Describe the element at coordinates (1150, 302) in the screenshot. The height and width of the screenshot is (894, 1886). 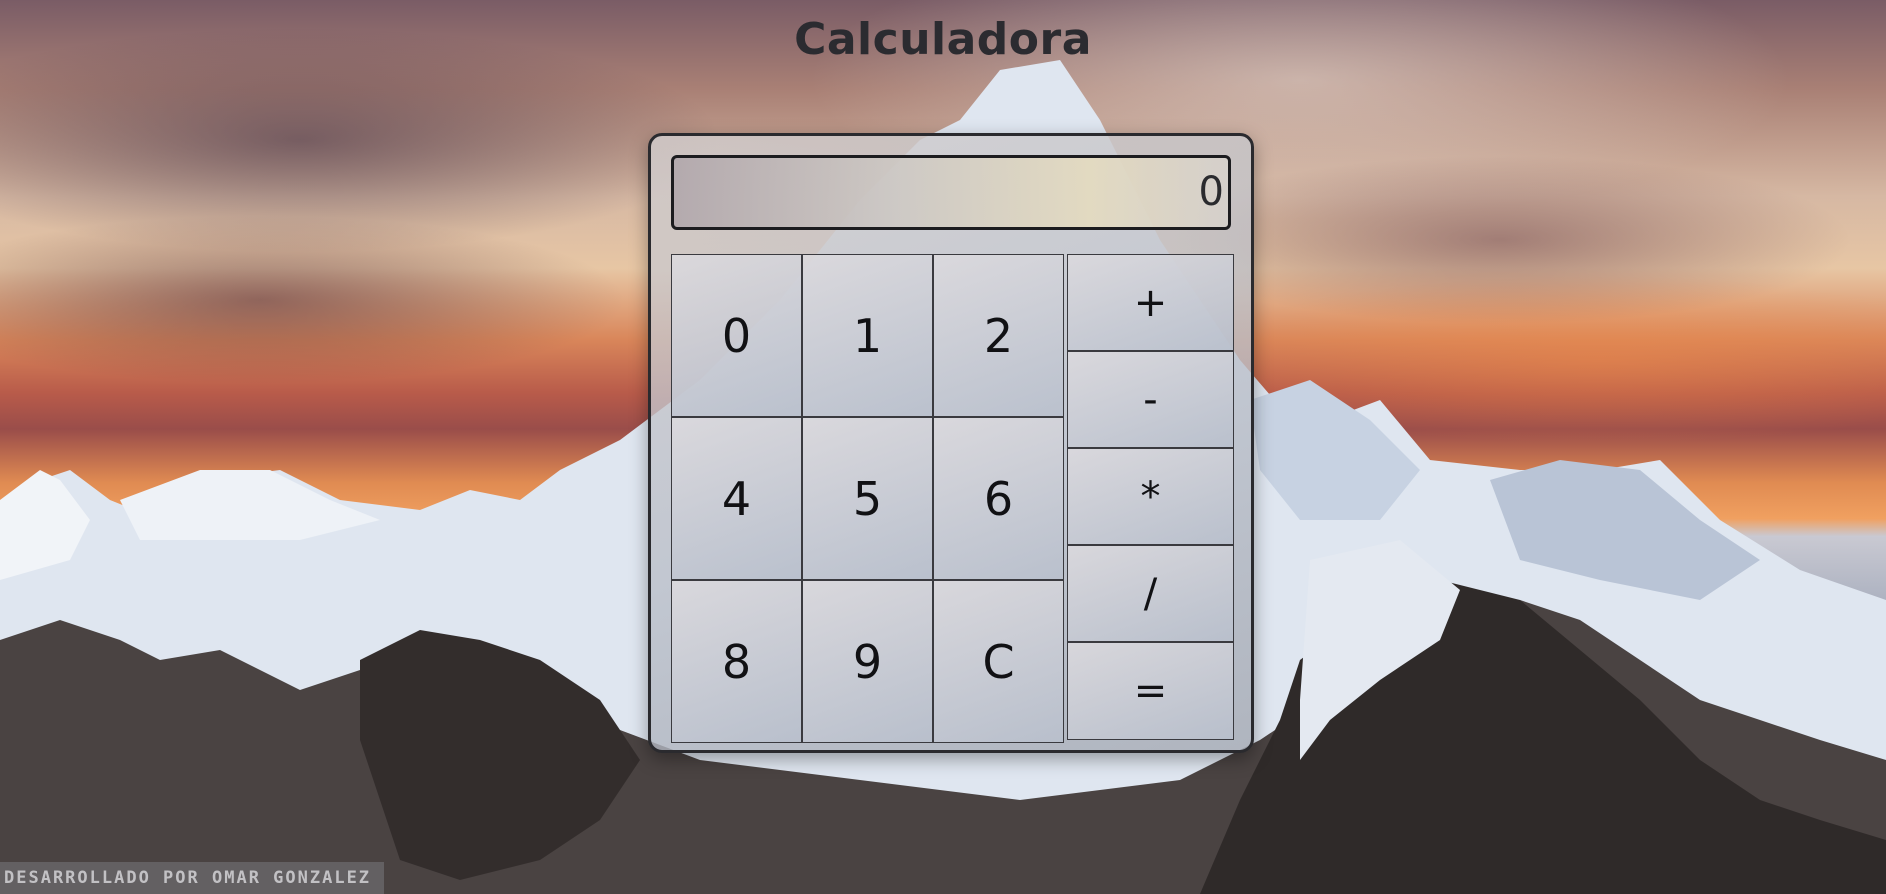
I see `add-button: +` at that location.